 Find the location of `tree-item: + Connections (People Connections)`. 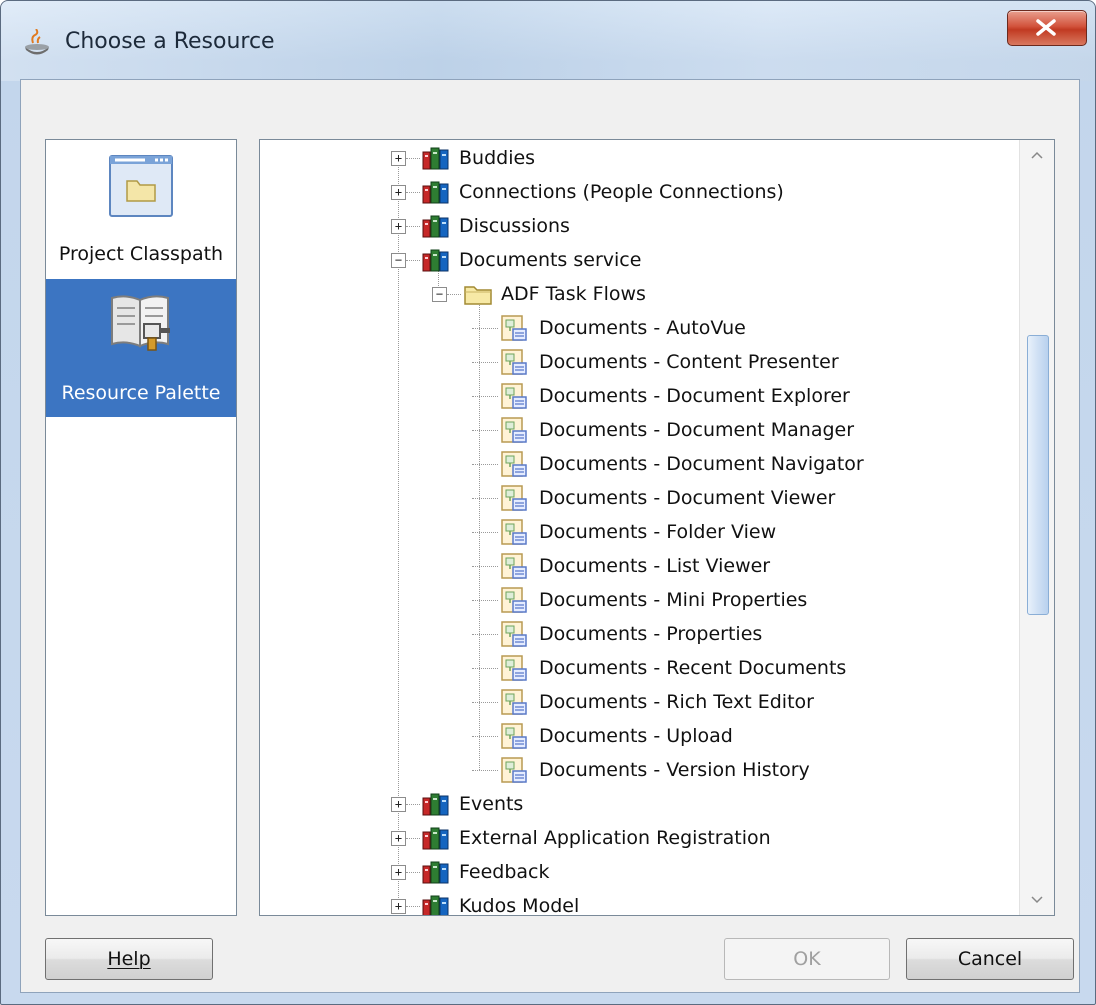

tree-item: + Connections (People Connections) is located at coordinates (635, 192).